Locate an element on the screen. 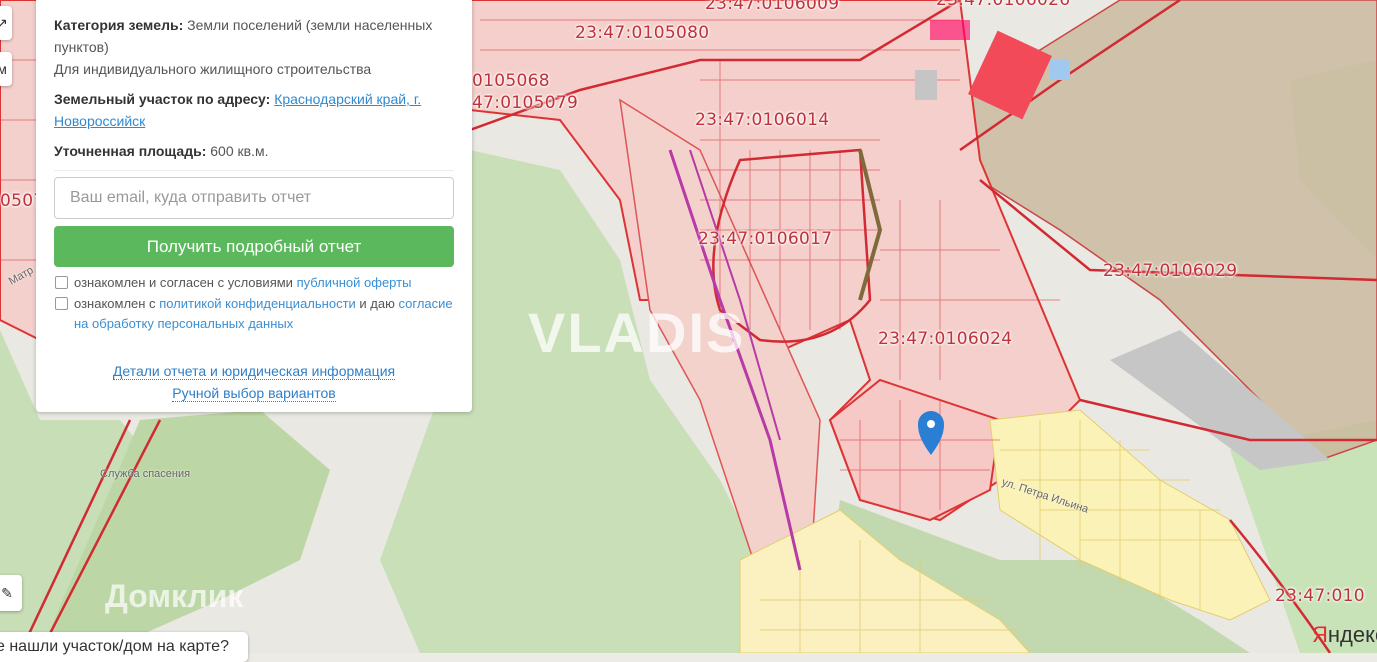 Image resolution: width=1377 pixels, height=662 pixels. vladis-watermark: VLADIS is located at coordinates (637, 332).